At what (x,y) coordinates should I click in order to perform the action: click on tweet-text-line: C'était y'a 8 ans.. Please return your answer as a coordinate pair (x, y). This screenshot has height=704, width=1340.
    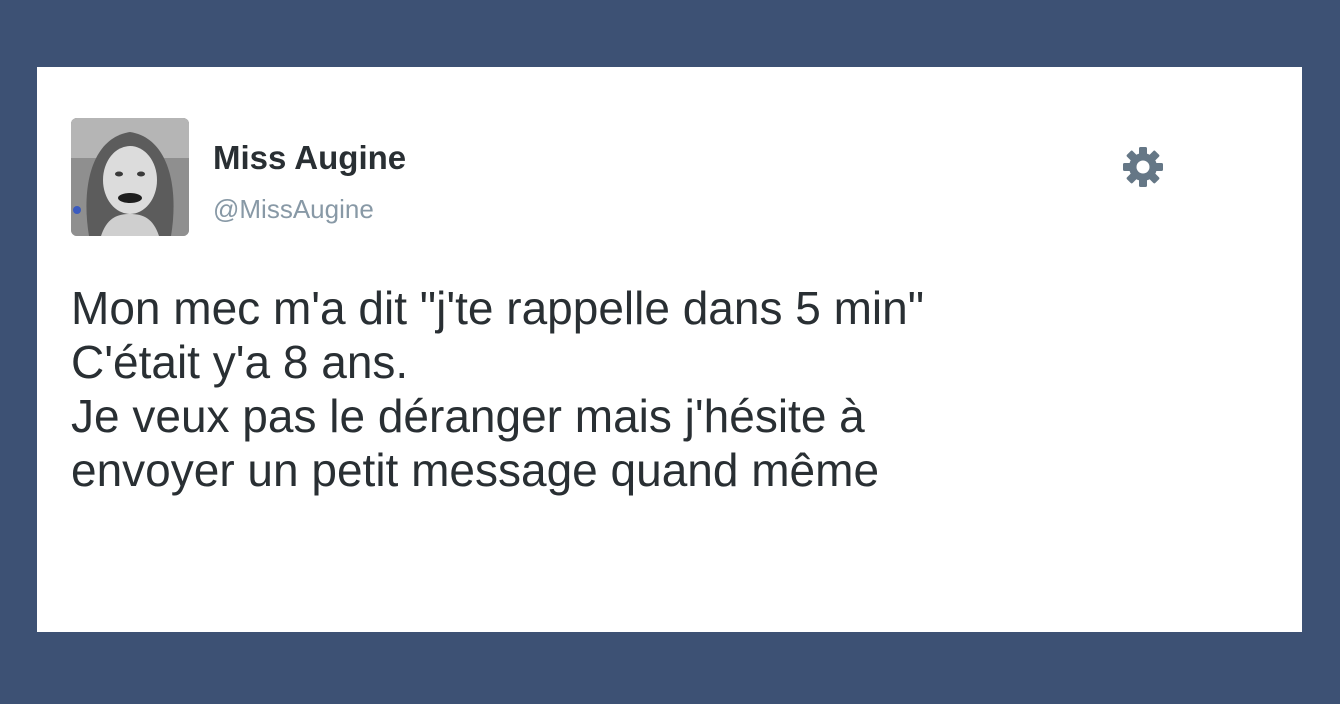
    Looking at the image, I should click on (240, 362).